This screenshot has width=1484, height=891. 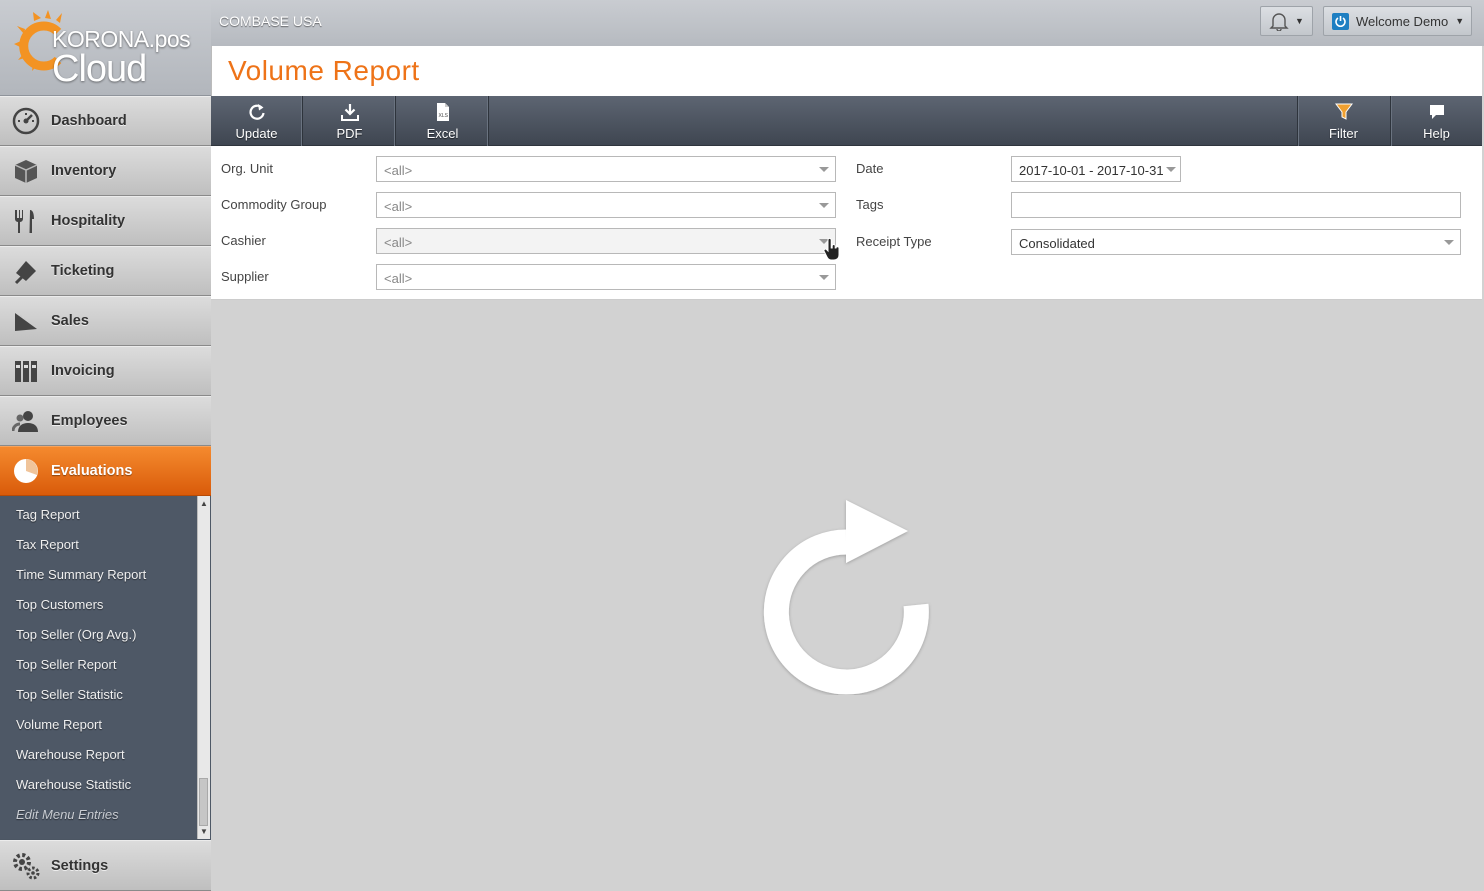 I want to click on binders-icon, so click(x=26, y=371).